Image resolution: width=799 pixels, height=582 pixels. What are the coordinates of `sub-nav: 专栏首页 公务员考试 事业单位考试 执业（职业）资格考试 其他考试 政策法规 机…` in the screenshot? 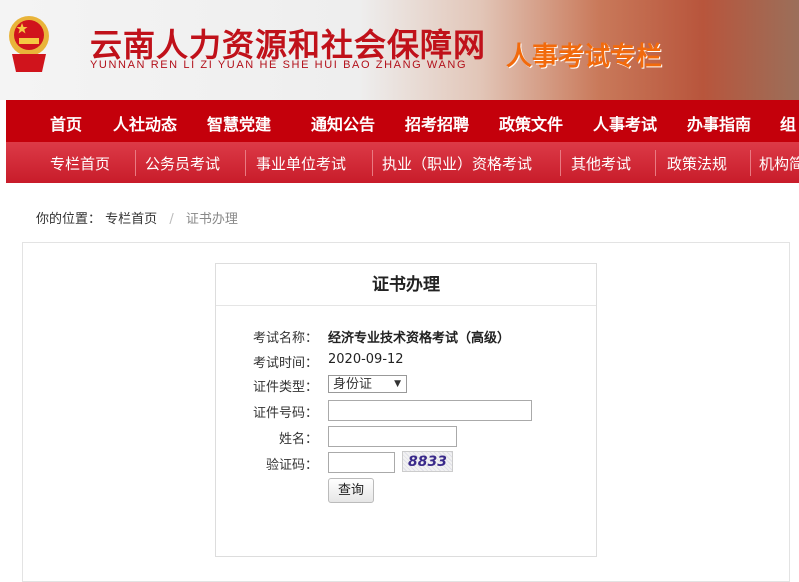 It's located at (402, 162).